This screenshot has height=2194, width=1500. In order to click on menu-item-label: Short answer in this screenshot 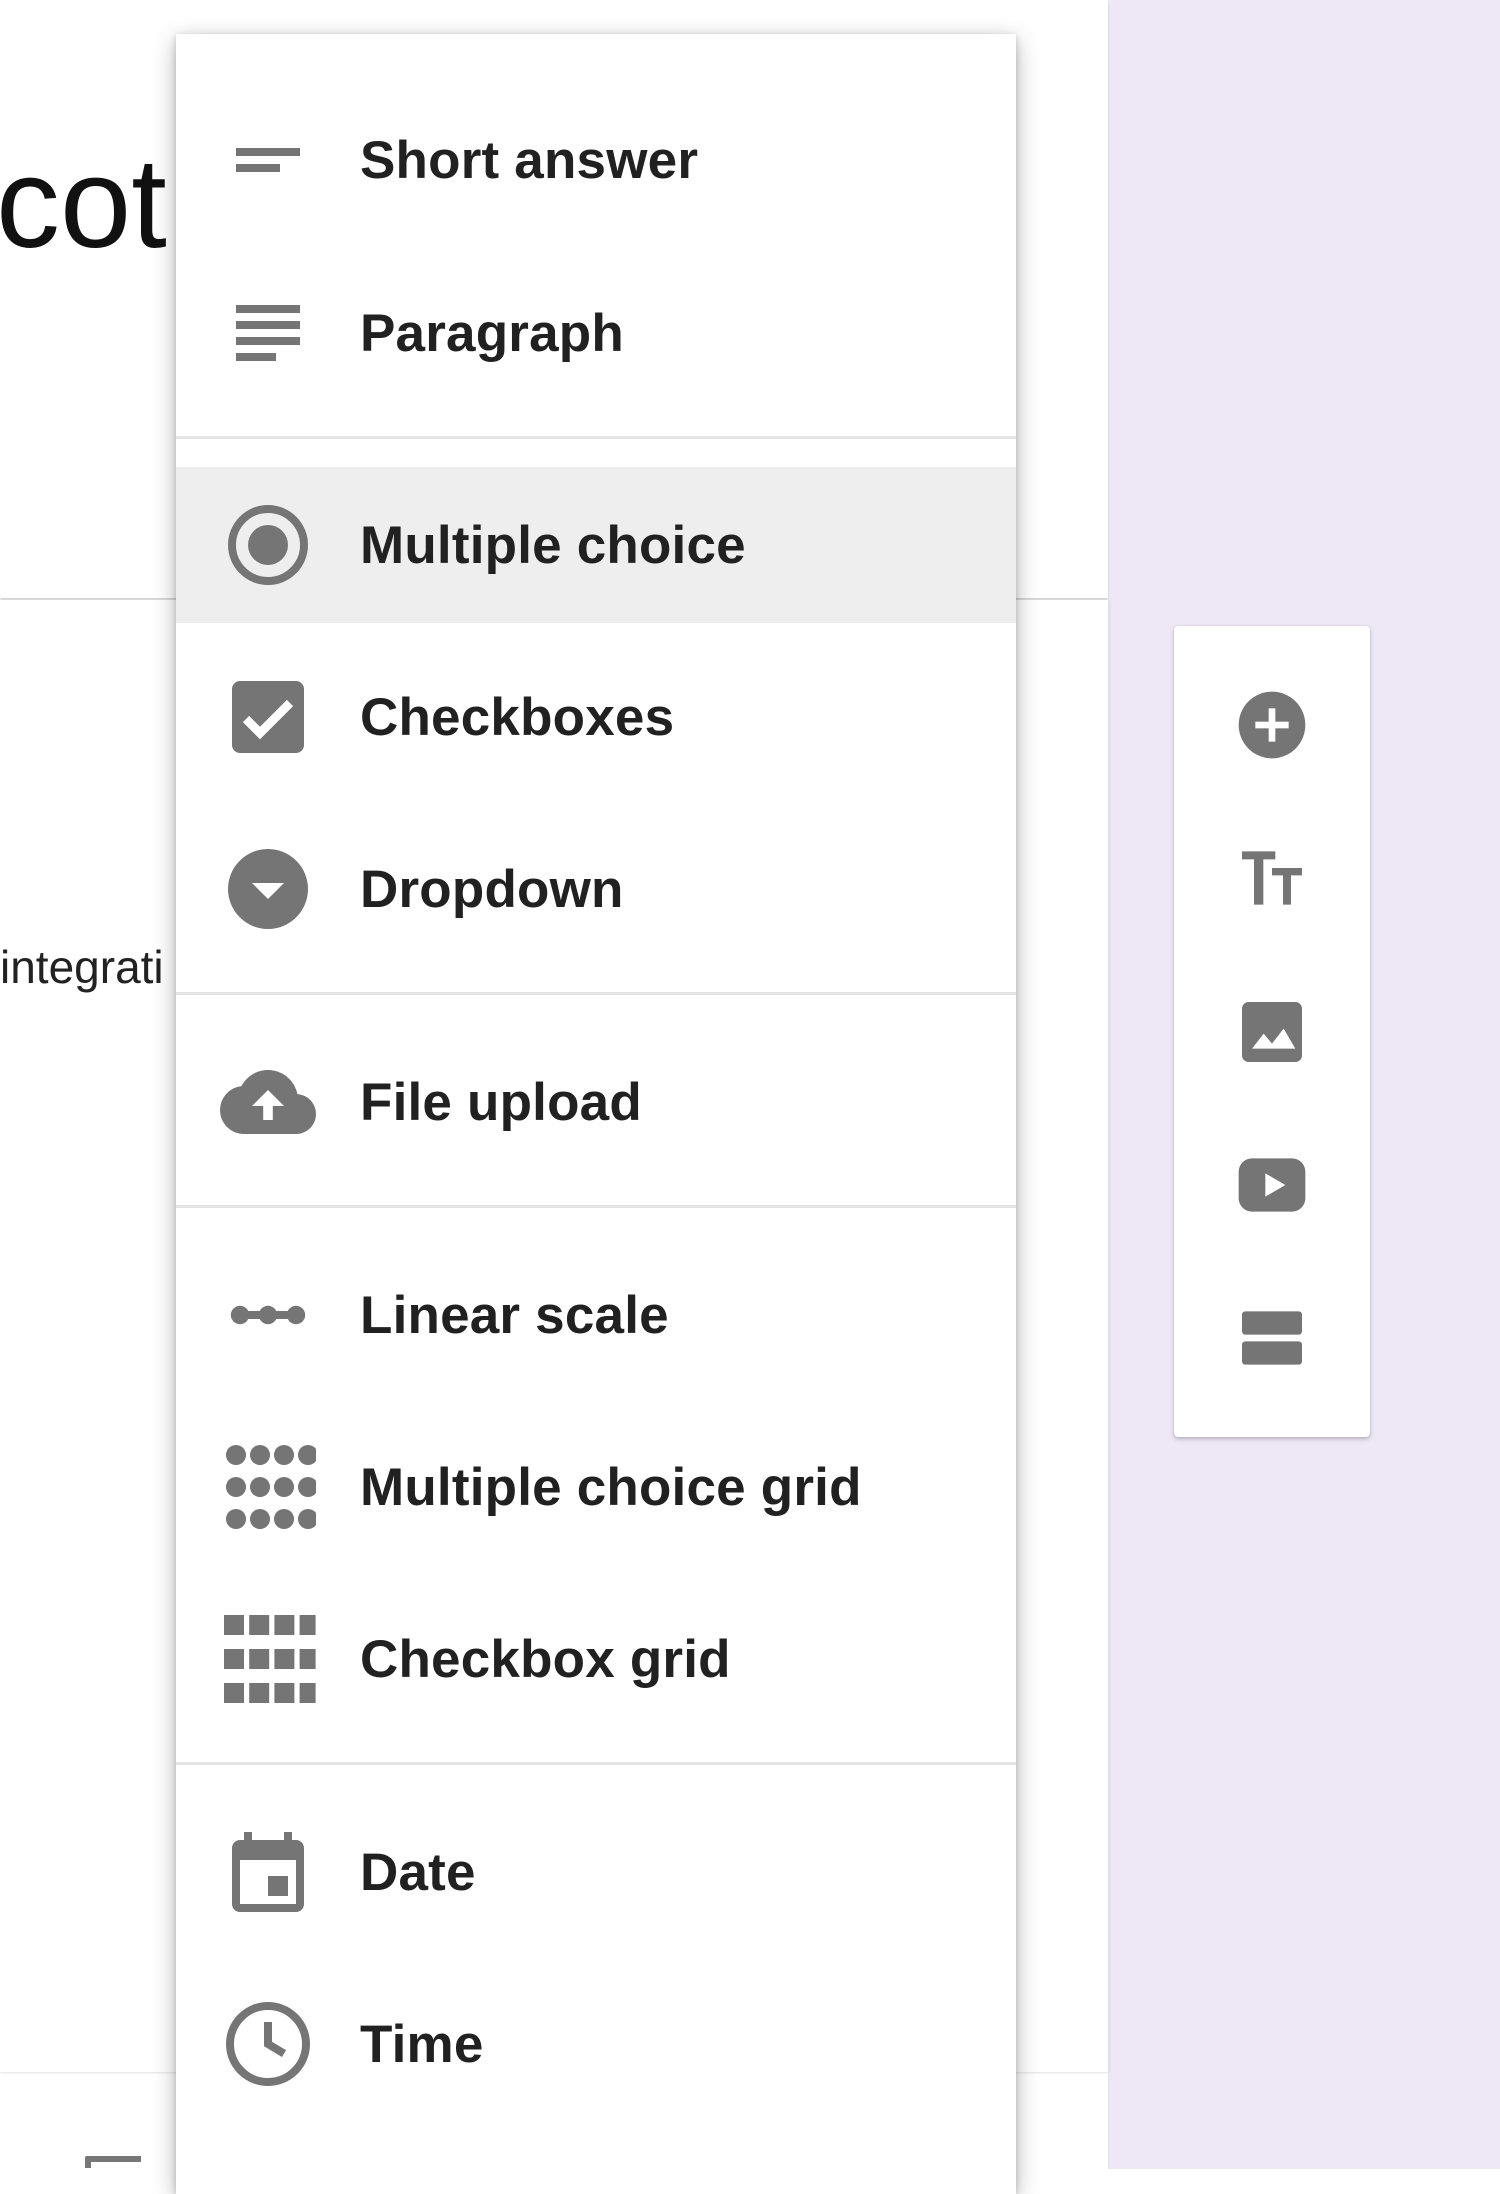, I will do `click(529, 160)`.